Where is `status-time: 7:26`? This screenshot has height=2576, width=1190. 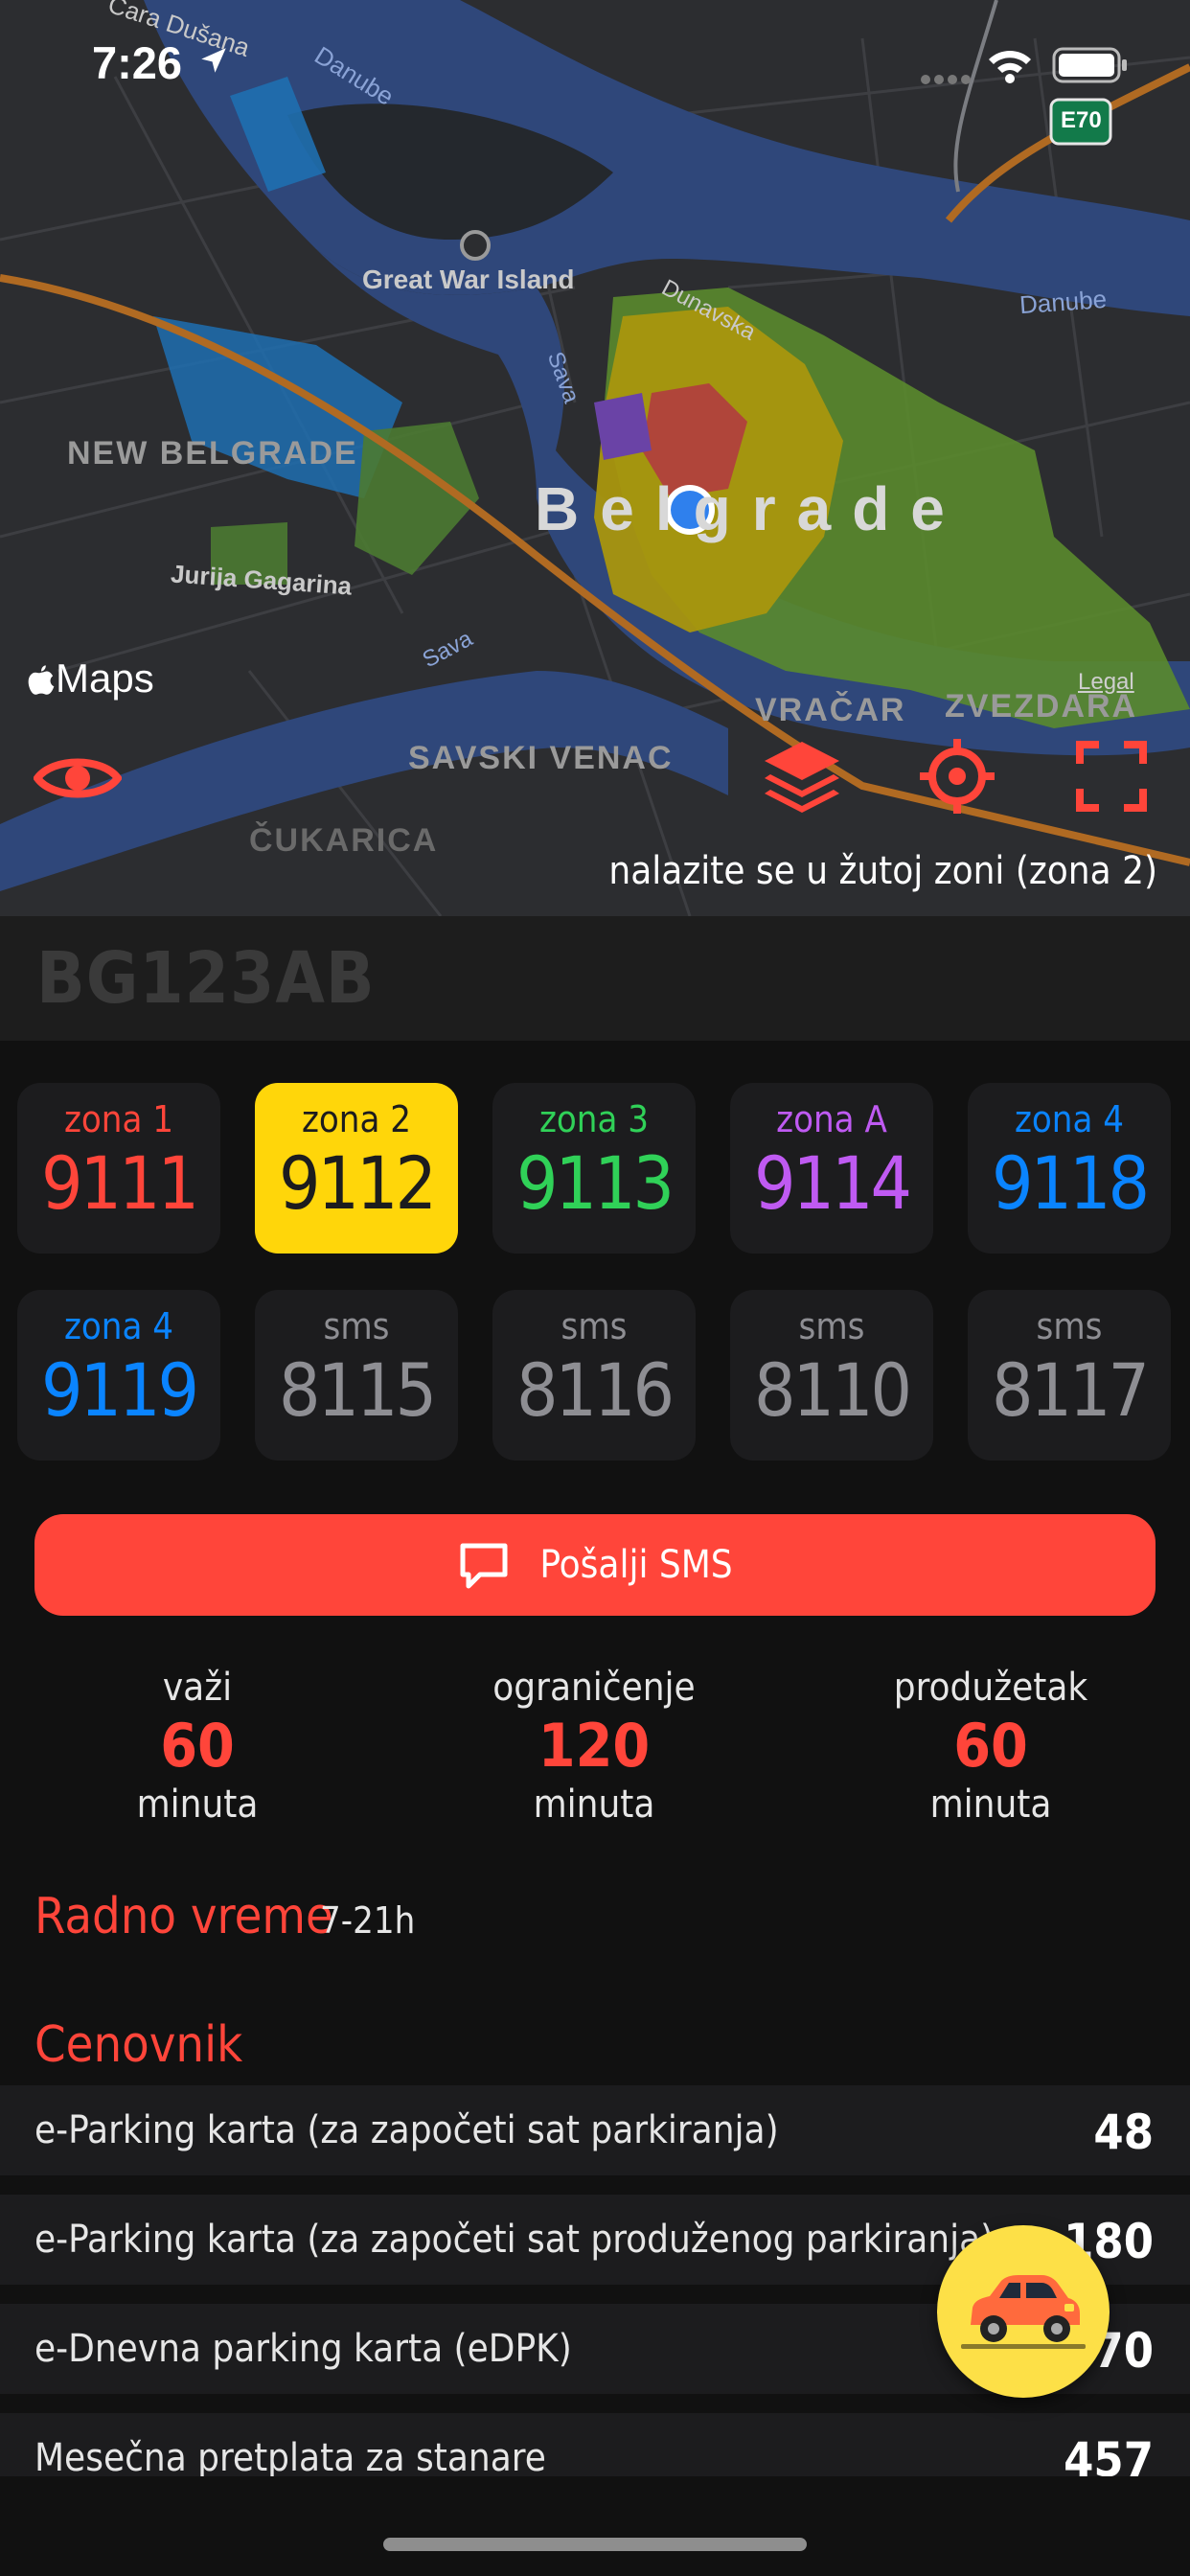
status-time: 7:26 is located at coordinates (137, 63).